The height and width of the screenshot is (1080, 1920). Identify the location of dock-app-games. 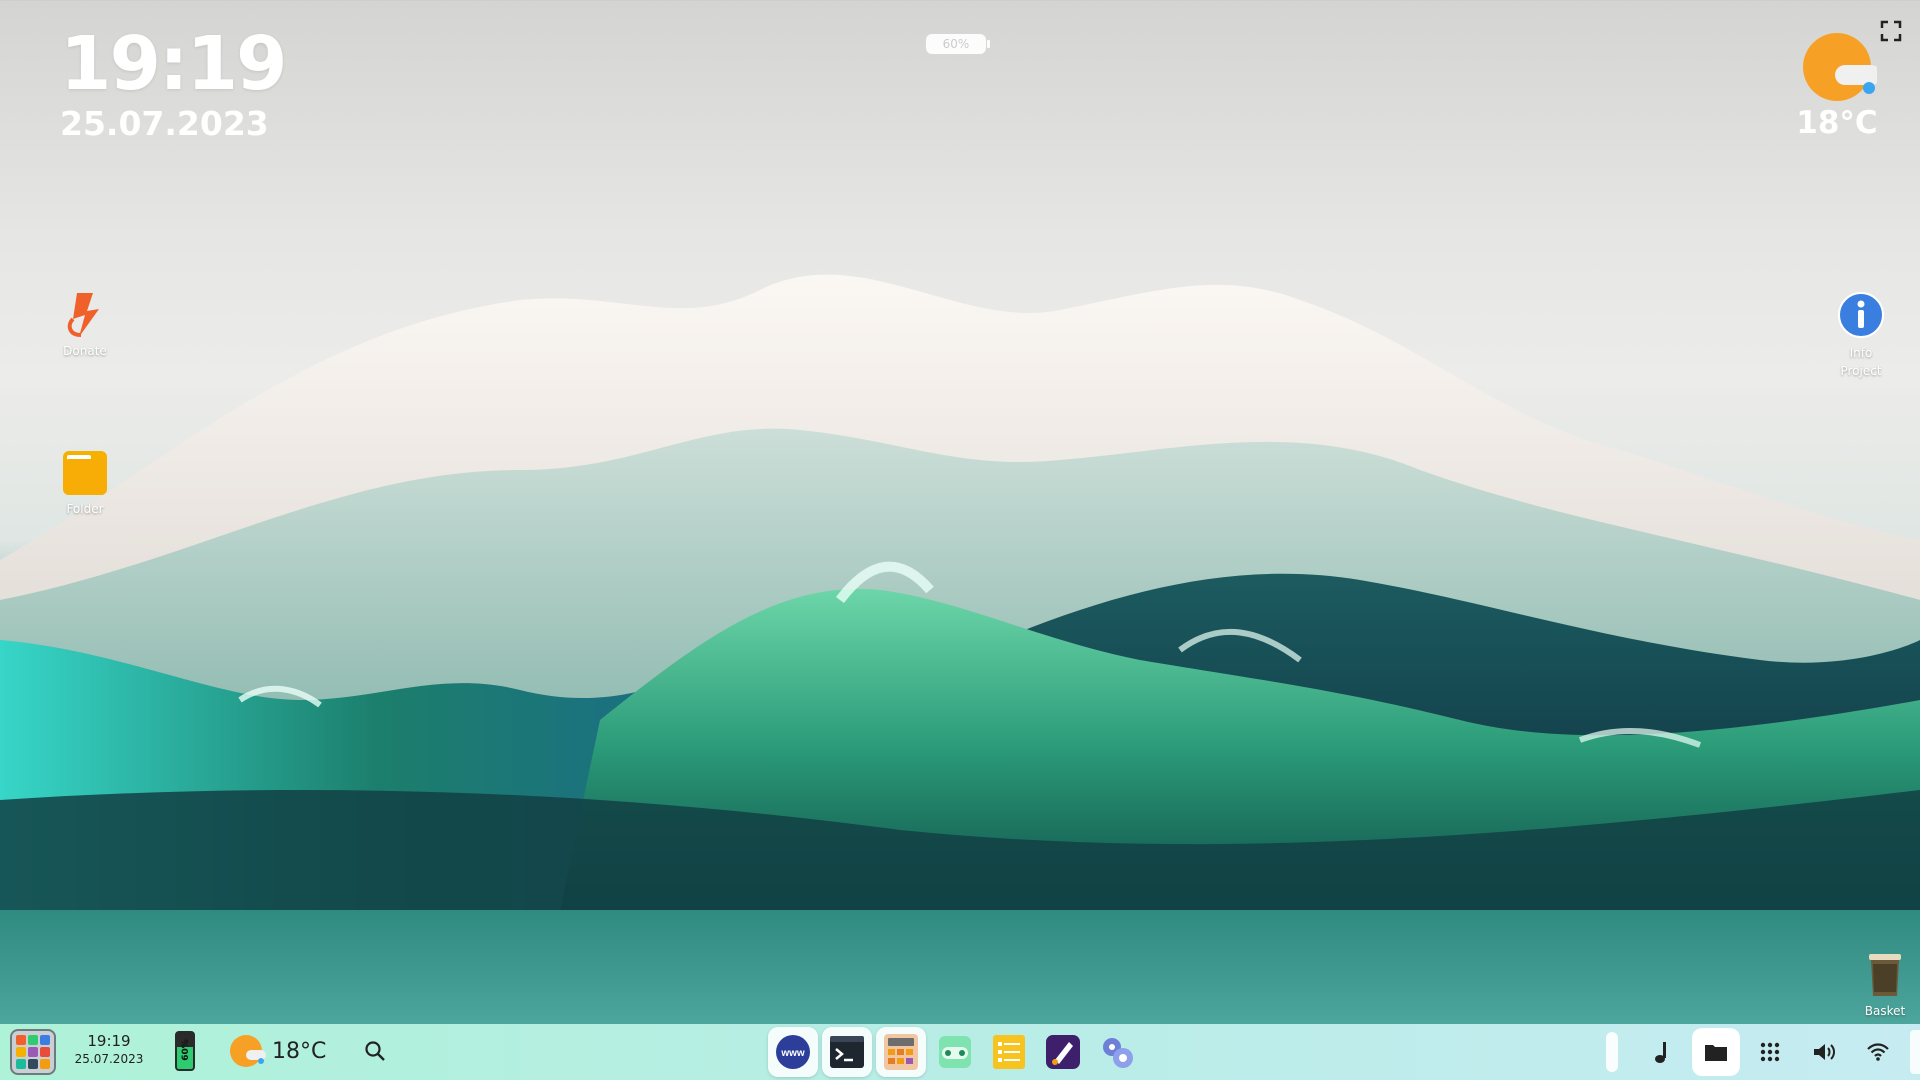
(955, 1052).